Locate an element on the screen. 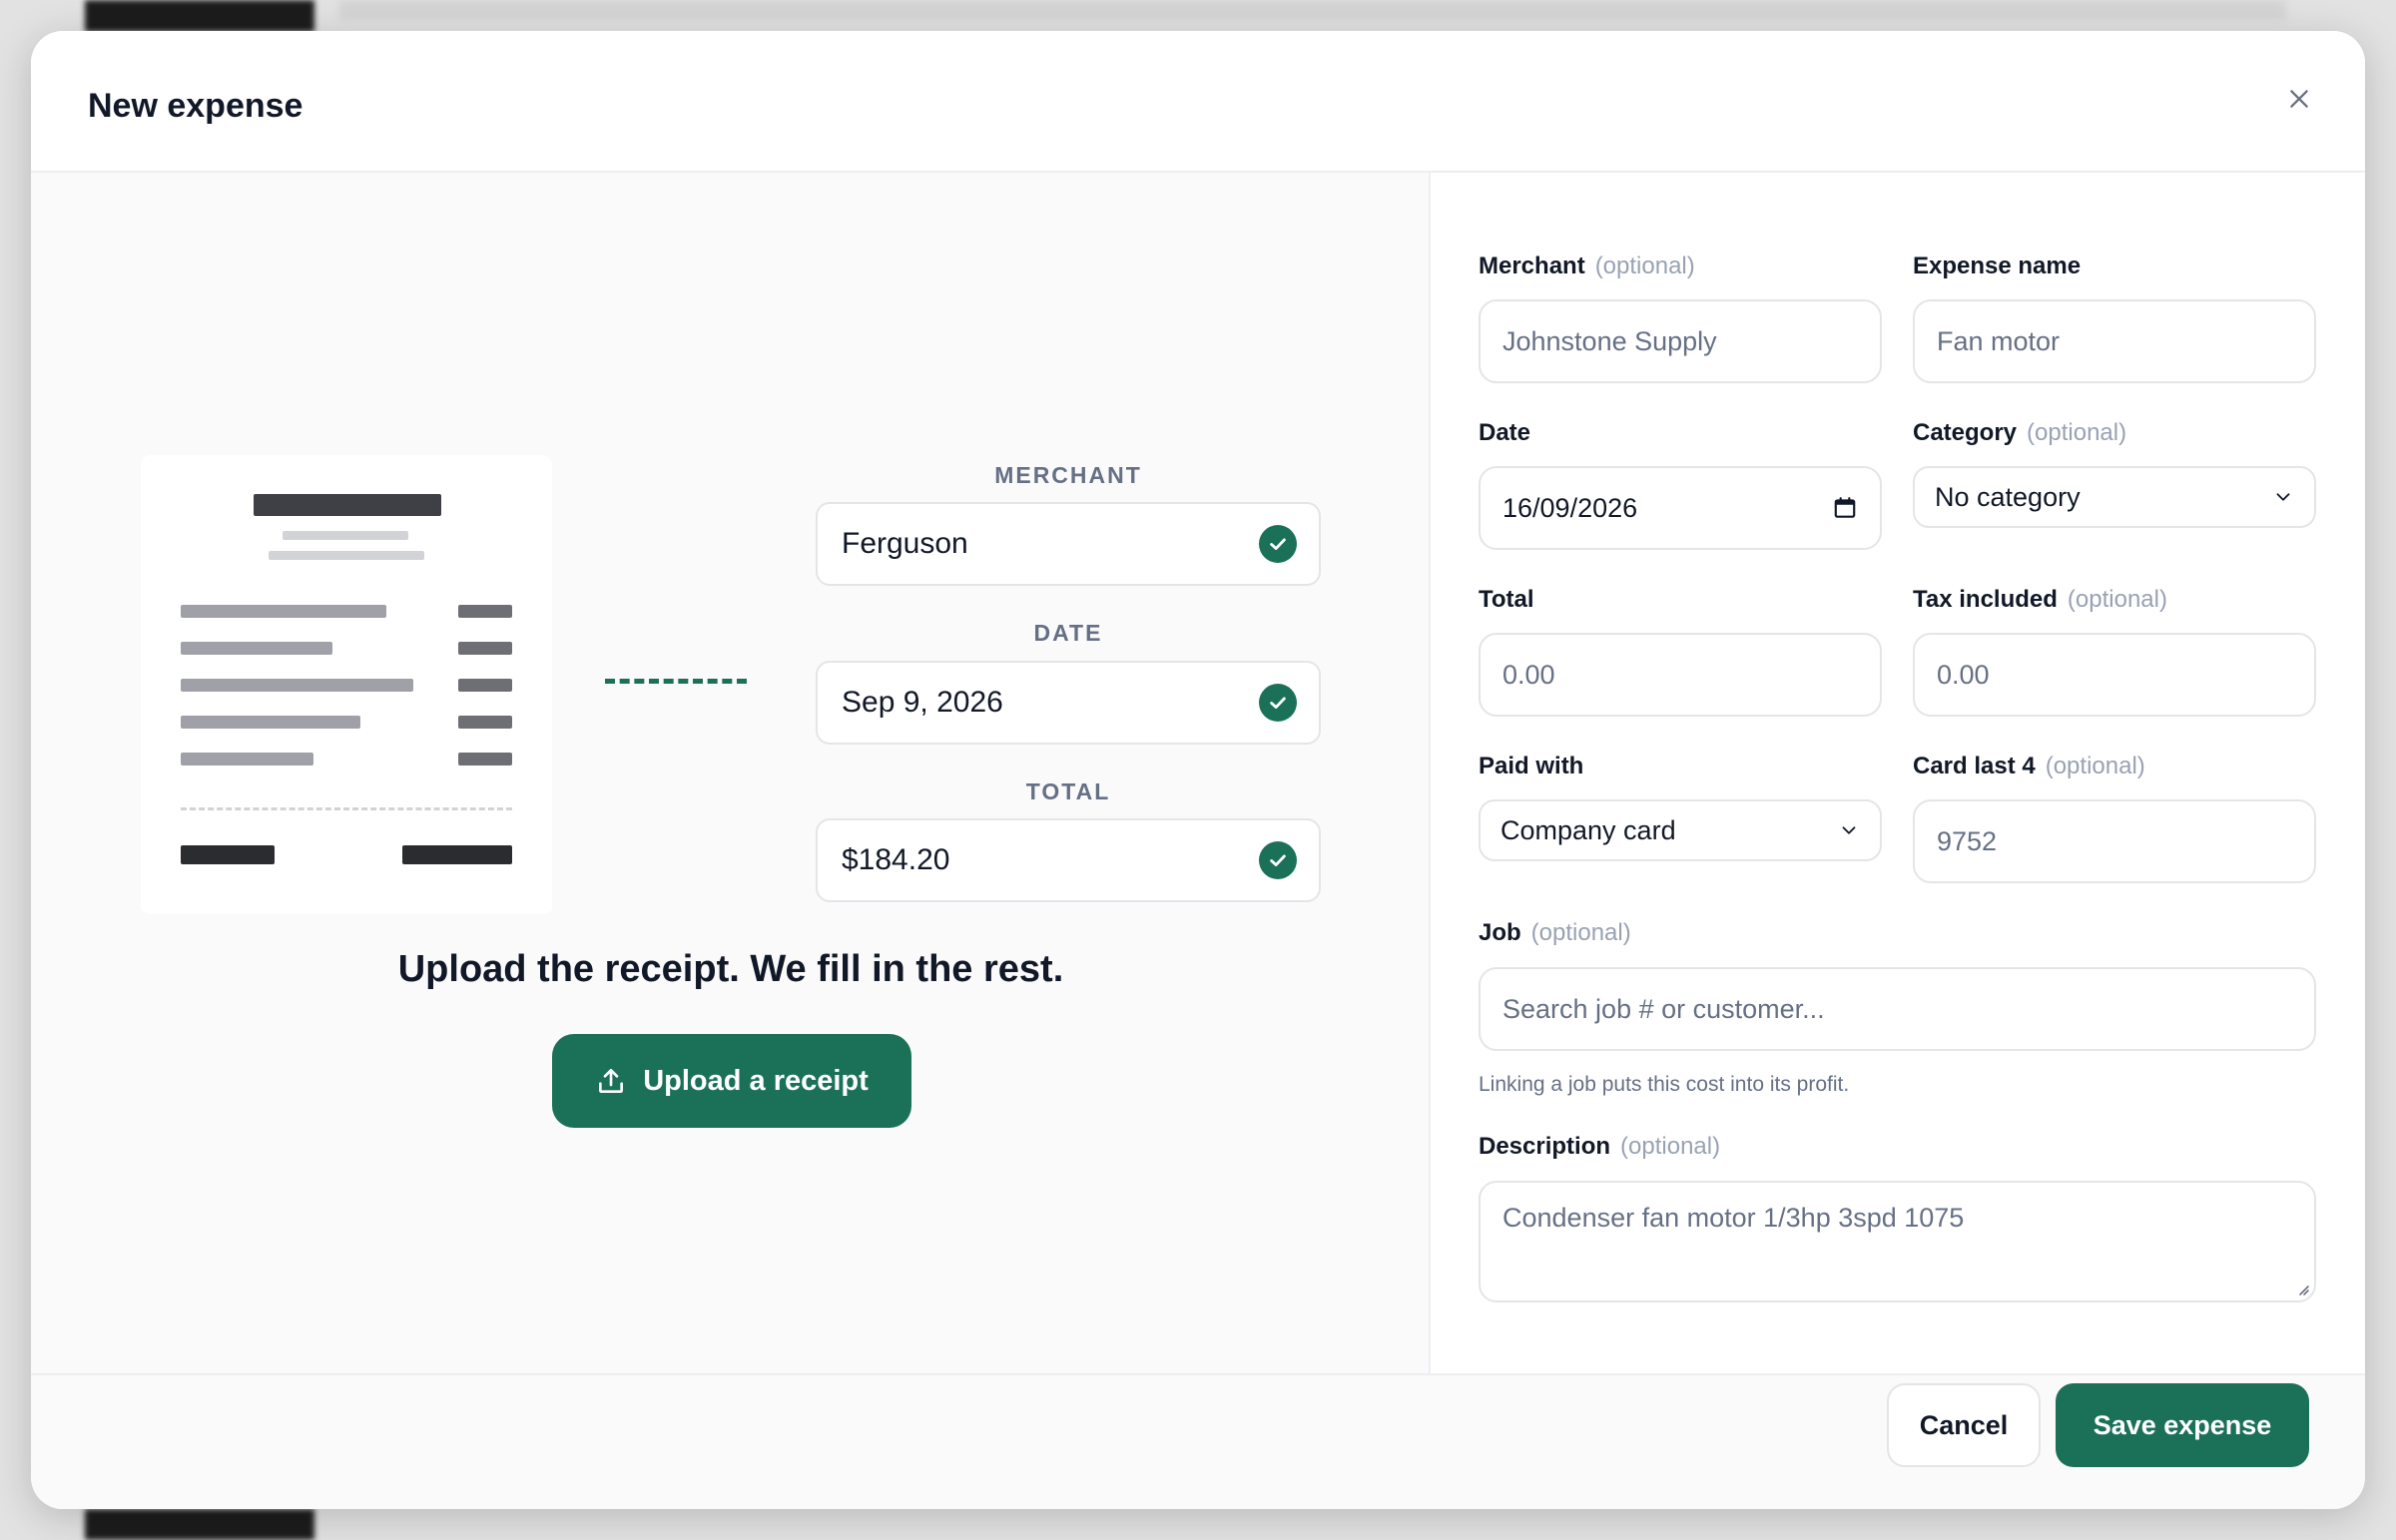 The width and height of the screenshot is (2396, 1540). modal-header: New expense is located at coordinates (1198, 102).